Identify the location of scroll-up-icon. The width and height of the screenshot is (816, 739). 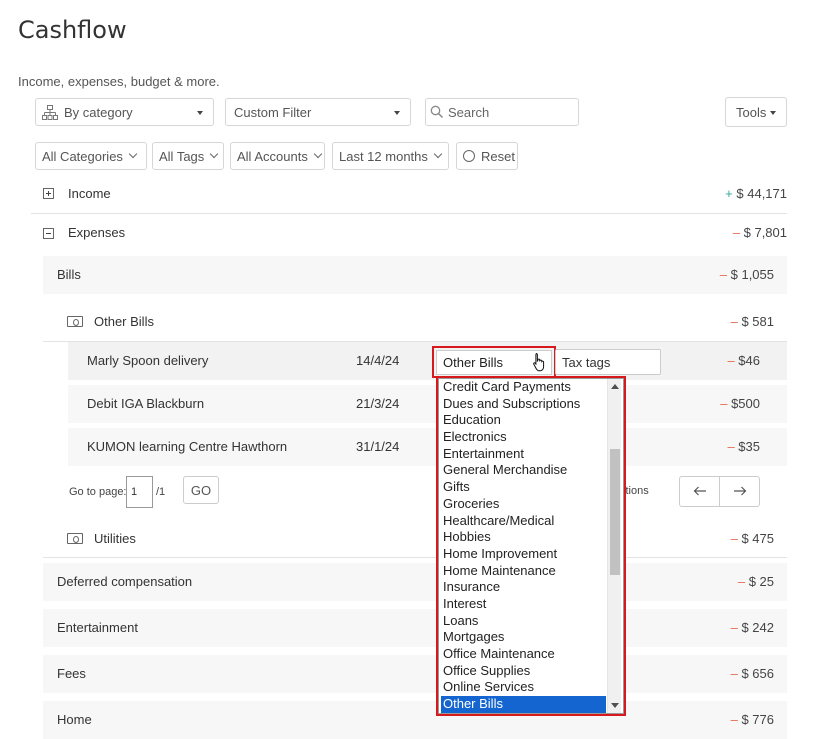
(615, 386).